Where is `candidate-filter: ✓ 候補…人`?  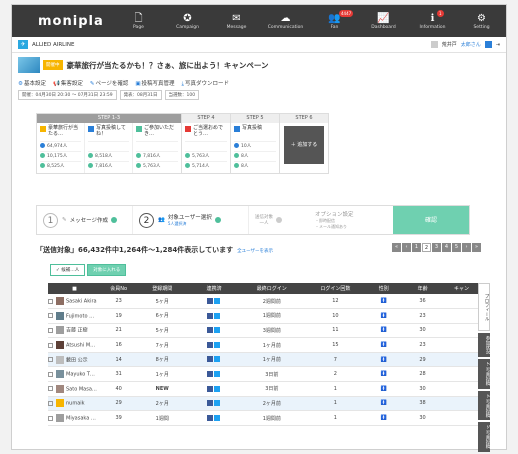
candidate-filter: ✓ 候補…人 is located at coordinates (68, 270).